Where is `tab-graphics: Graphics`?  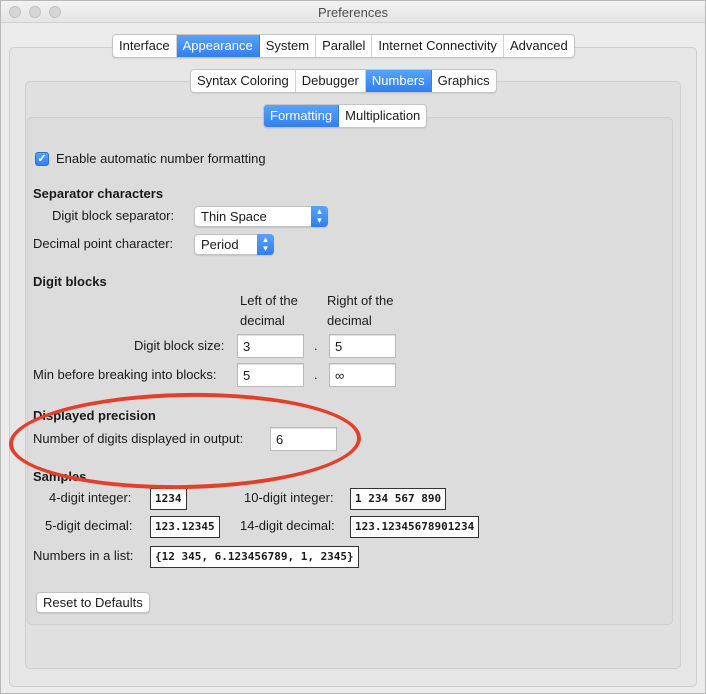 tab-graphics: Graphics is located at coordinates (464, 81).